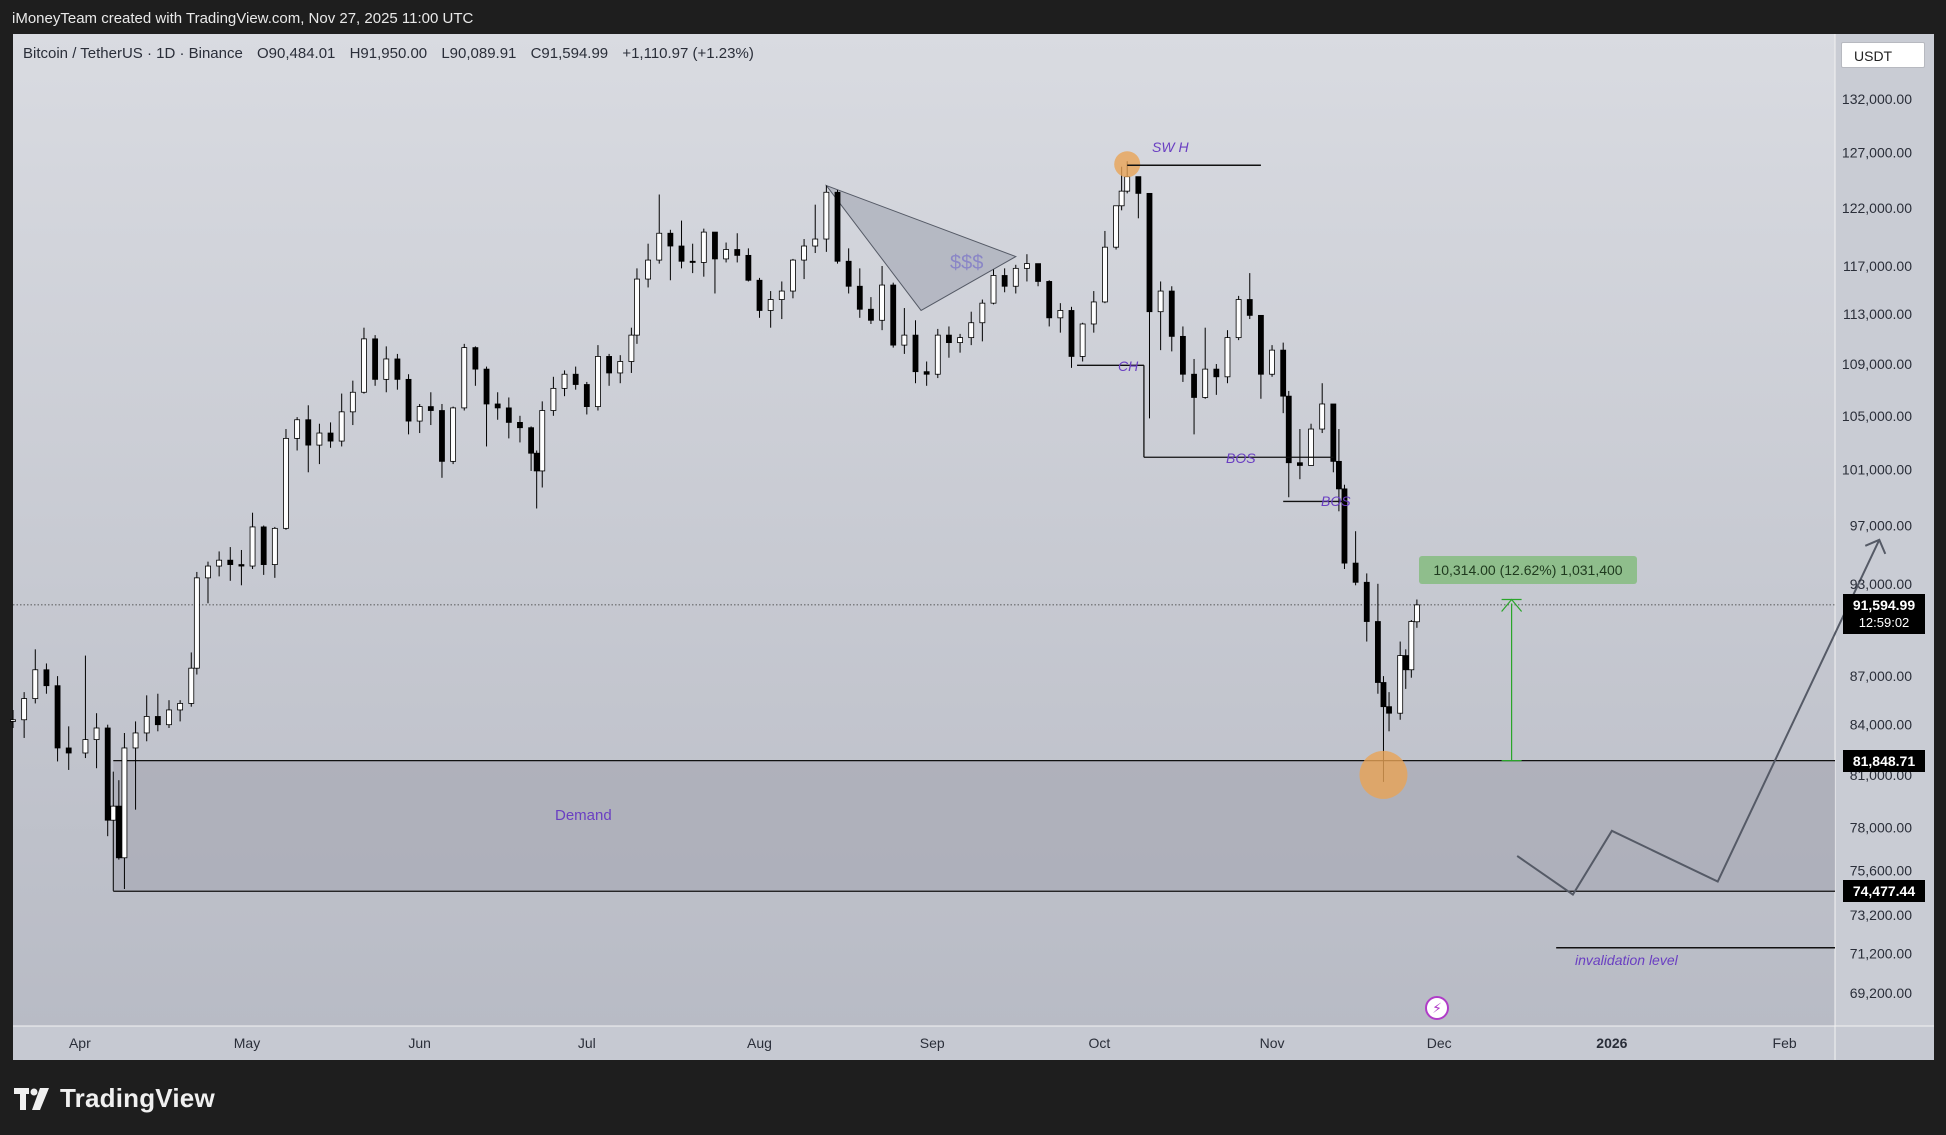 This screenshot has width=1946, height=1135. Describe the element at coordinates (114, 1098) in the screenshot. I see `tradingview-logo: TradingView` at that location.